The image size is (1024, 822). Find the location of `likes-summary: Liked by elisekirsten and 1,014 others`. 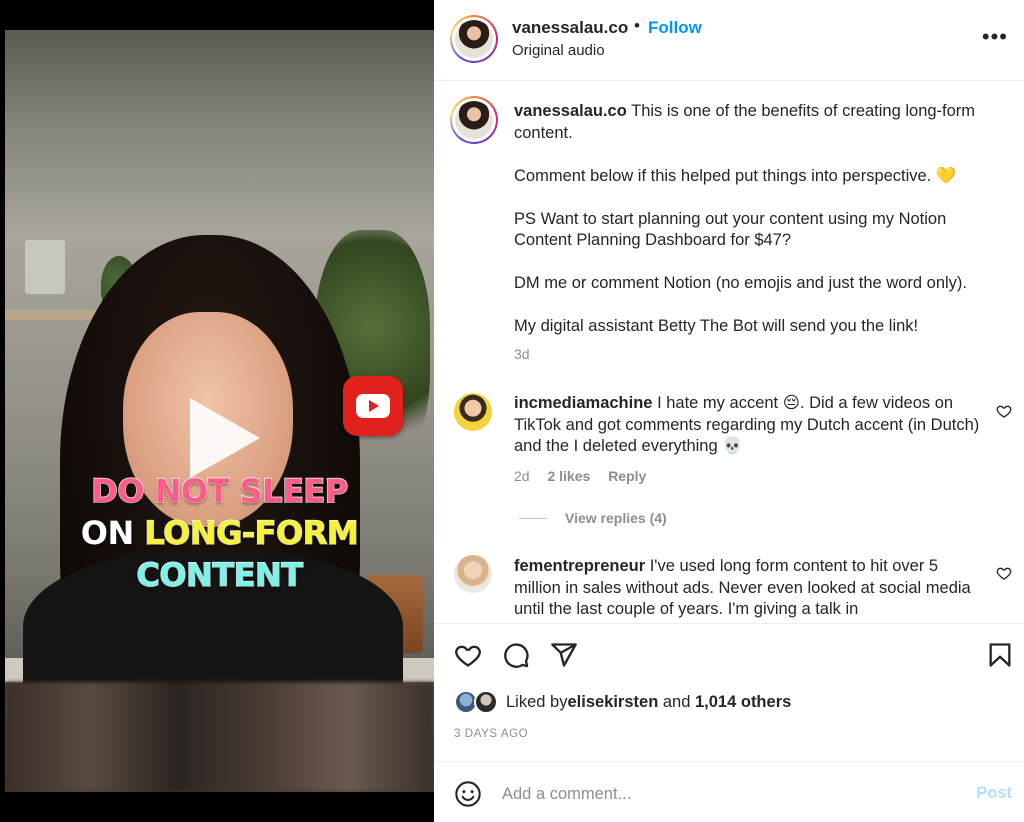

likes-summary: Liked by elisekirsten and 1,014 others is located at coordinates (622, 702).